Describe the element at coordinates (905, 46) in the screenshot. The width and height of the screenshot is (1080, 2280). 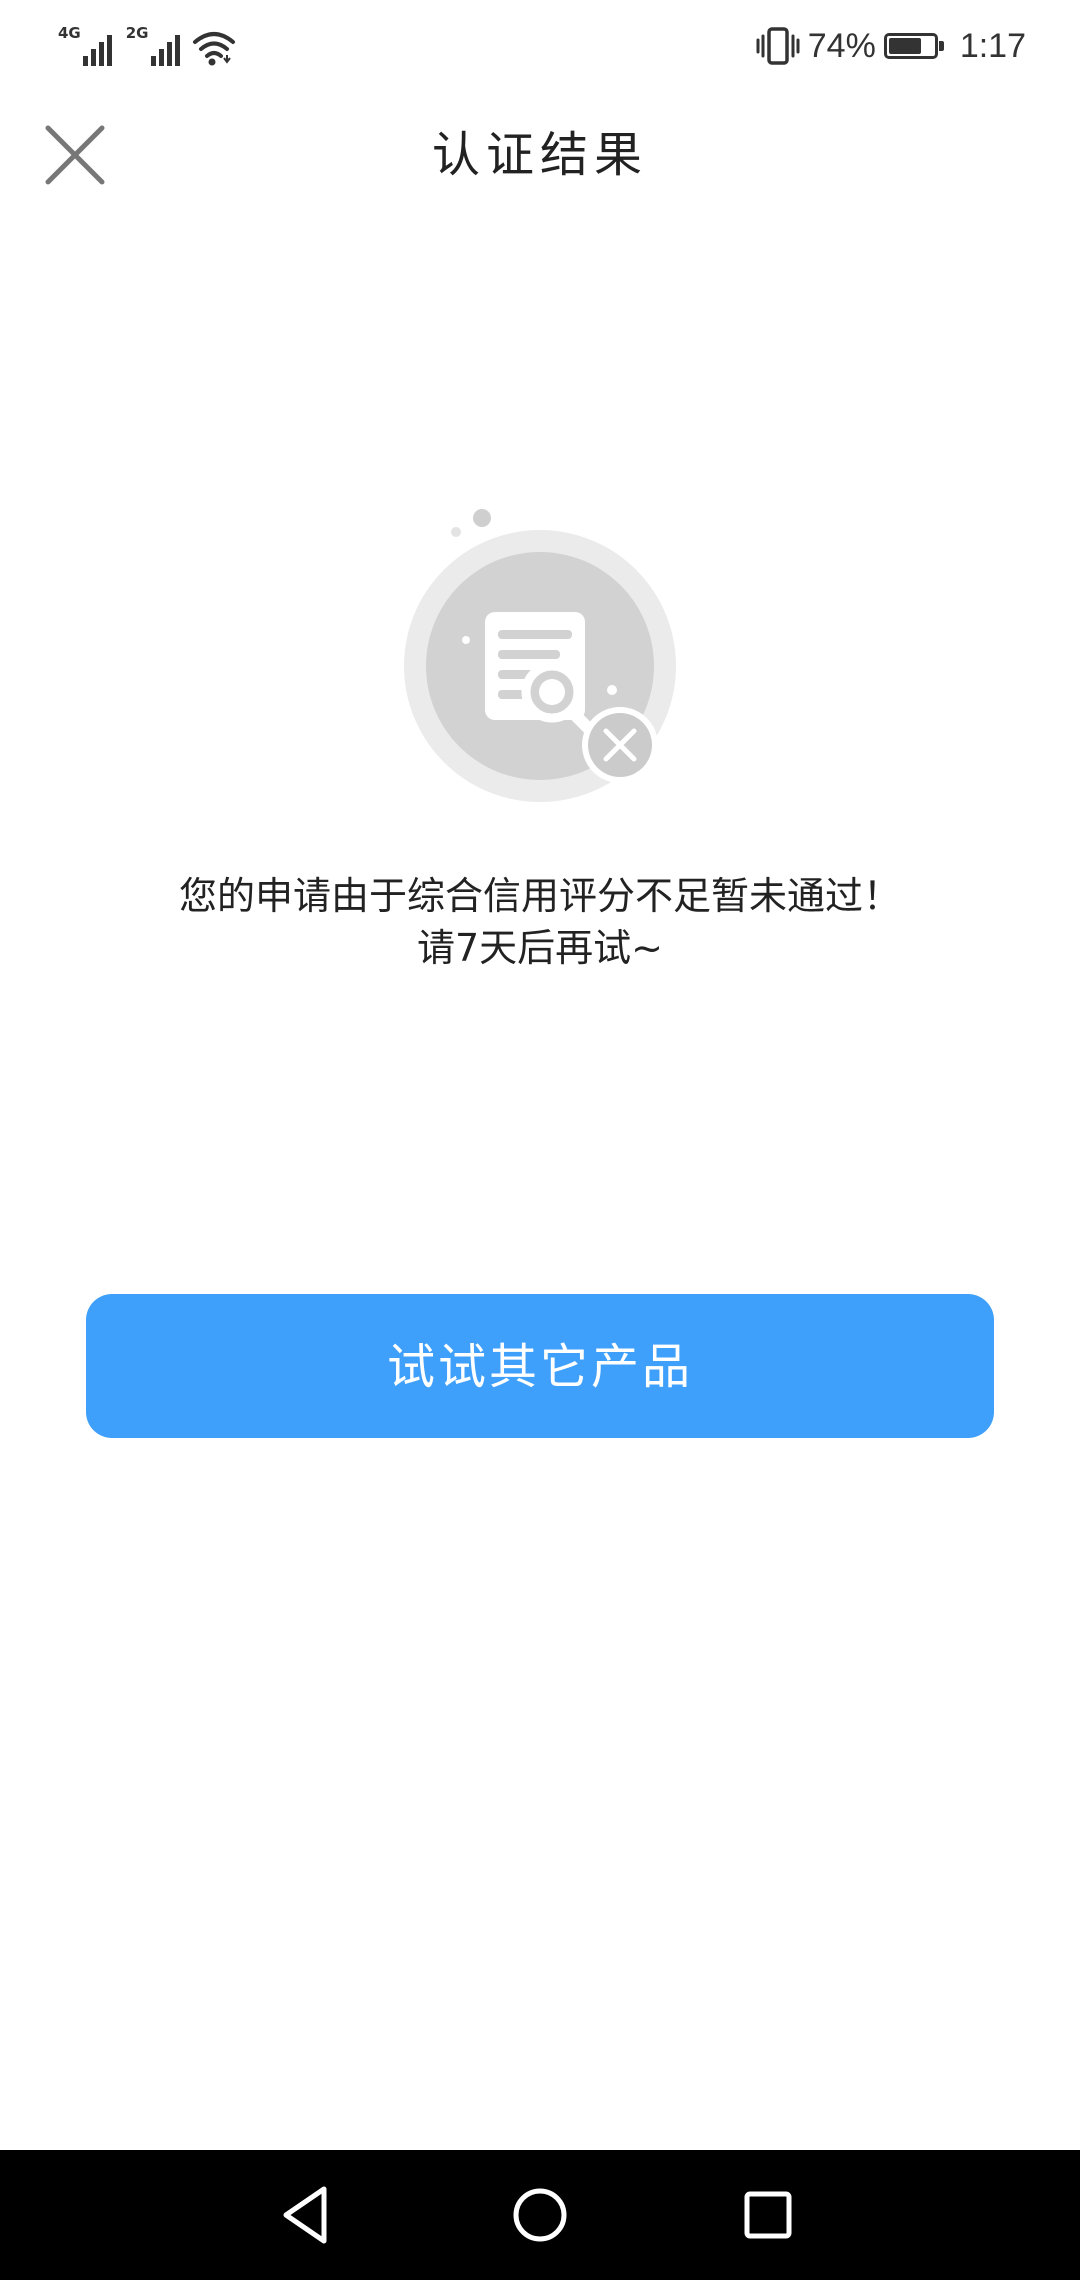
I see `battery-fill` at that location.